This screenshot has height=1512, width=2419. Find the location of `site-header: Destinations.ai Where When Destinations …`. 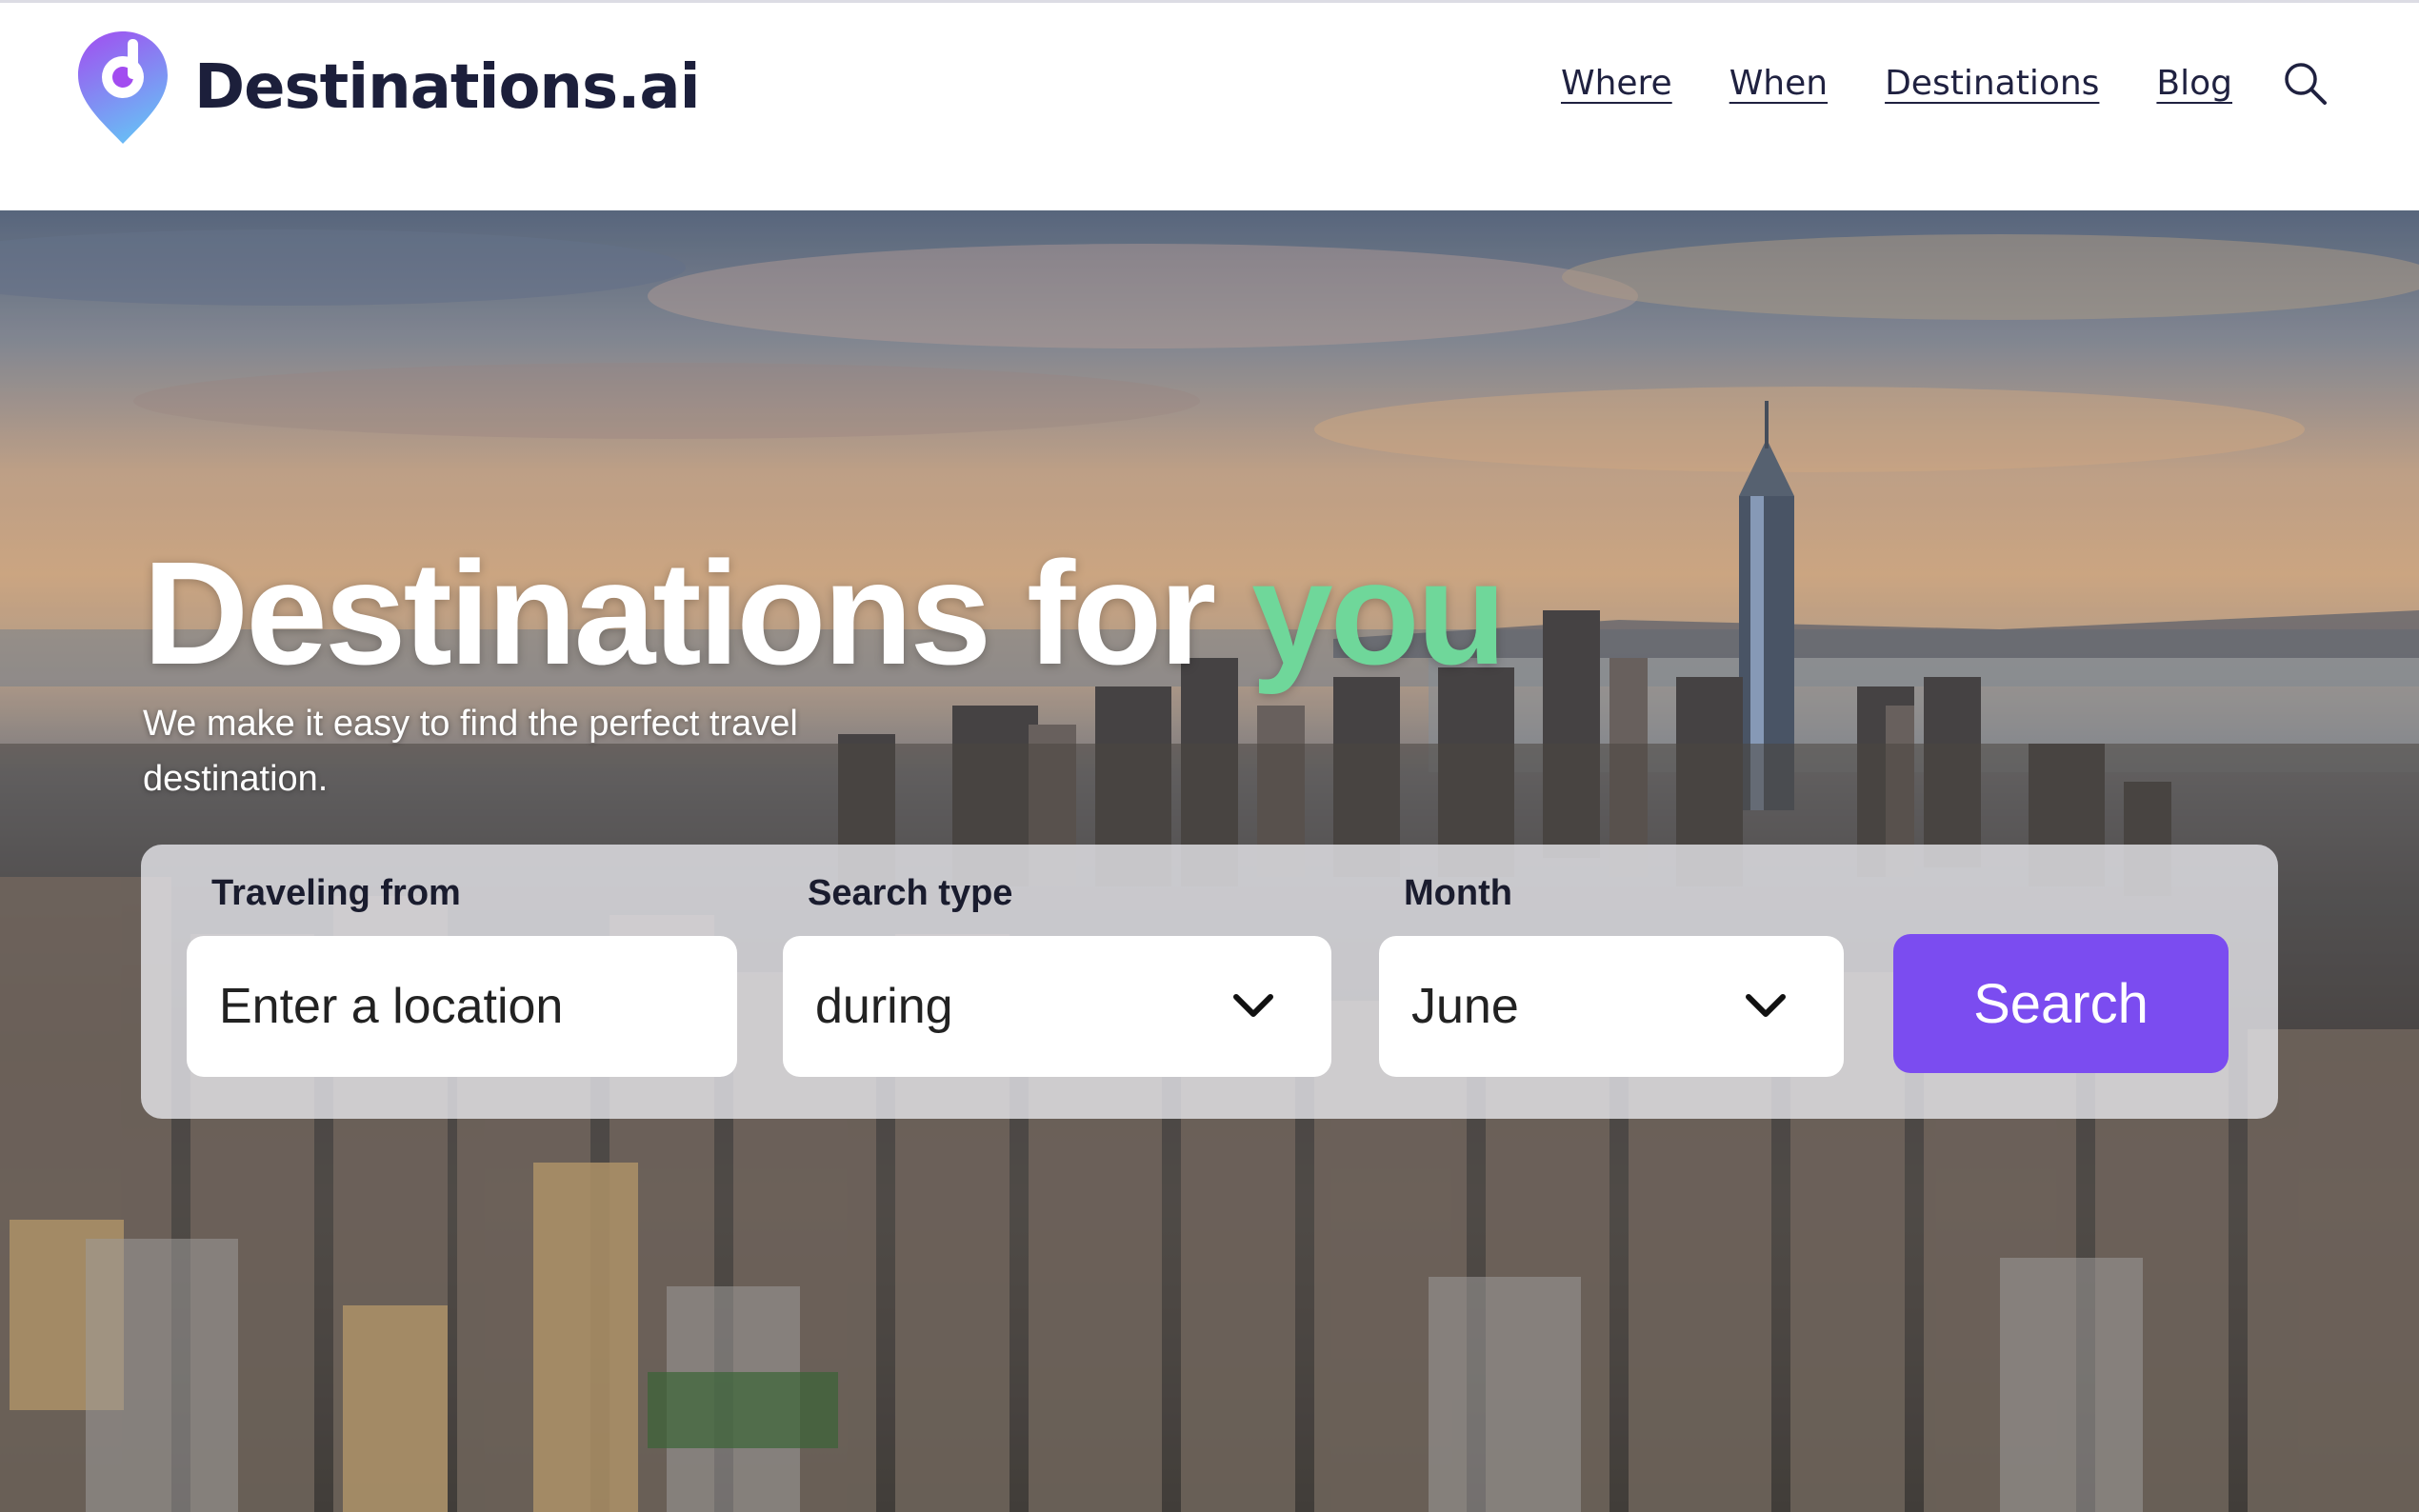

site-header: Destinations.ai Where When Destinations … is located at coordinates (1209, 106).